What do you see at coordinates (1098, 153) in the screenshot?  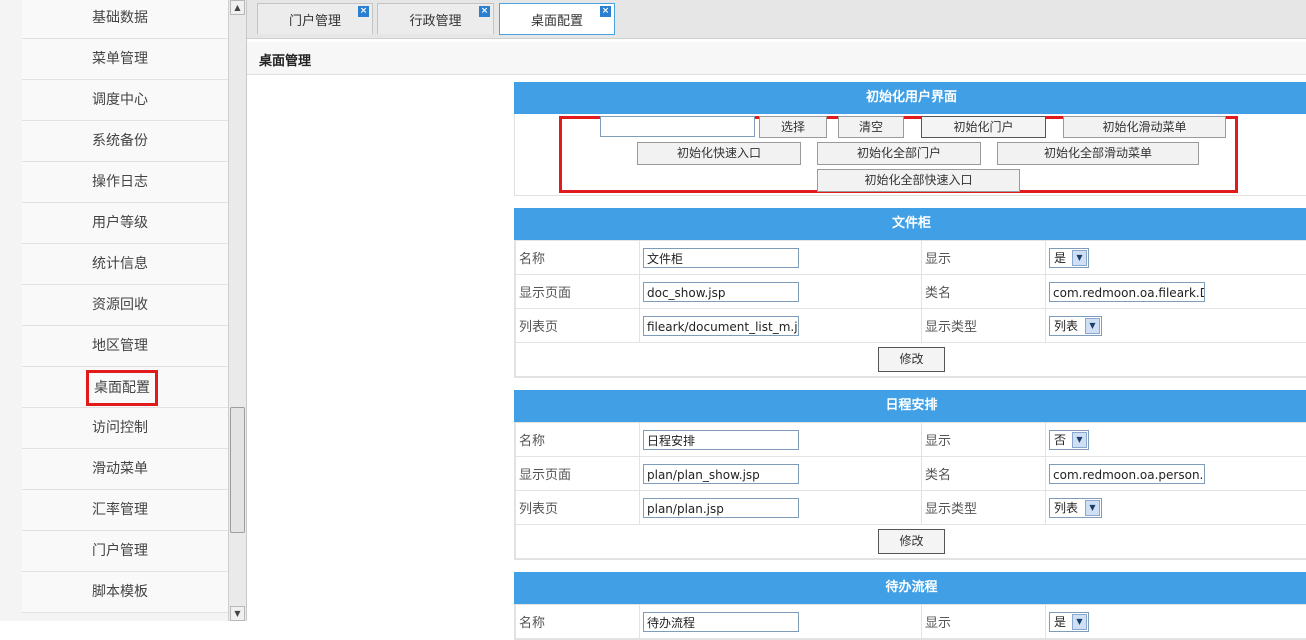 I see `init-all-slide-menu-button: 初始化全部滑动菜单` at bounding box center [1098, 153].